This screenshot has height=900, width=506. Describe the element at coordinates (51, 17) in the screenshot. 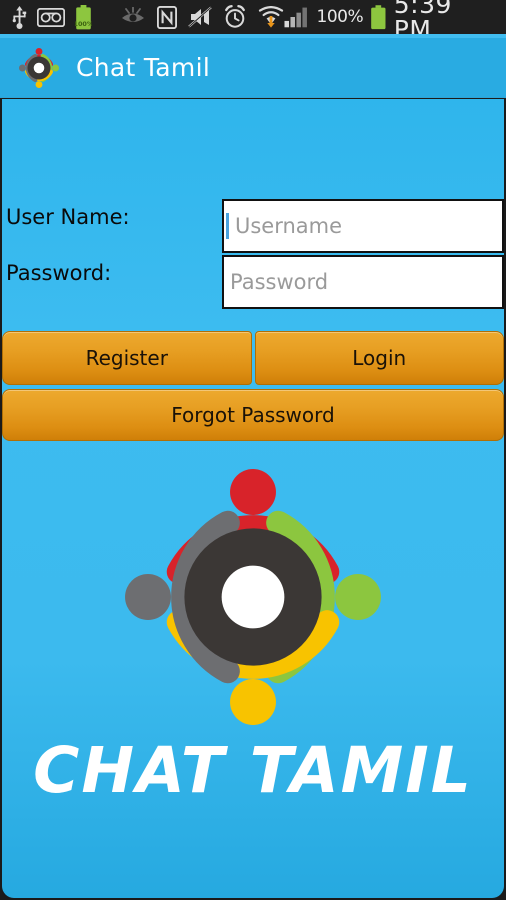

I see `voicemail-icon` at that location.